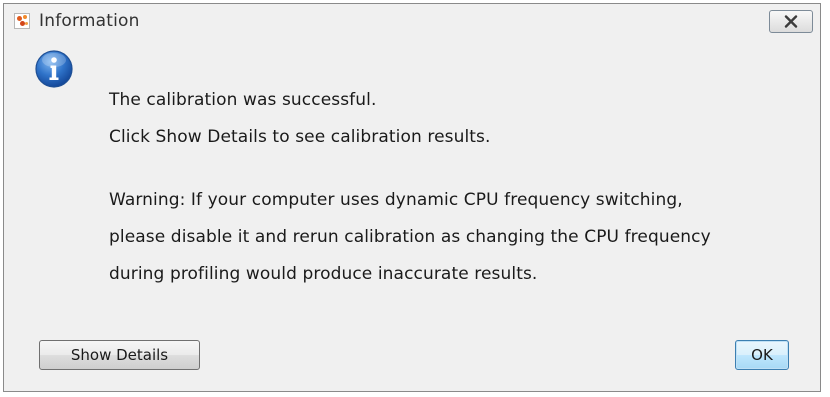 The width and height of the screenshot is (830, 397). I want to click on close-icon, so click(791, 21).